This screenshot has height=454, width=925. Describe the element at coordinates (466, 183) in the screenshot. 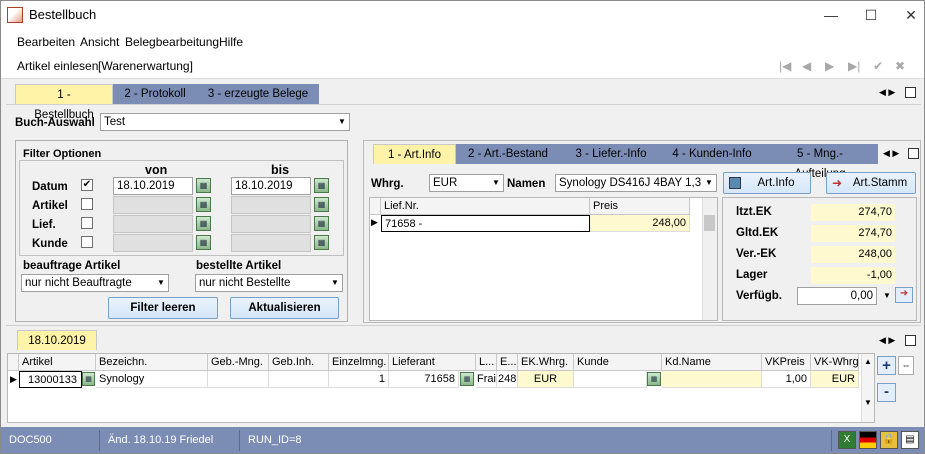

I see `whrg-select: EUR ▼` at that location.